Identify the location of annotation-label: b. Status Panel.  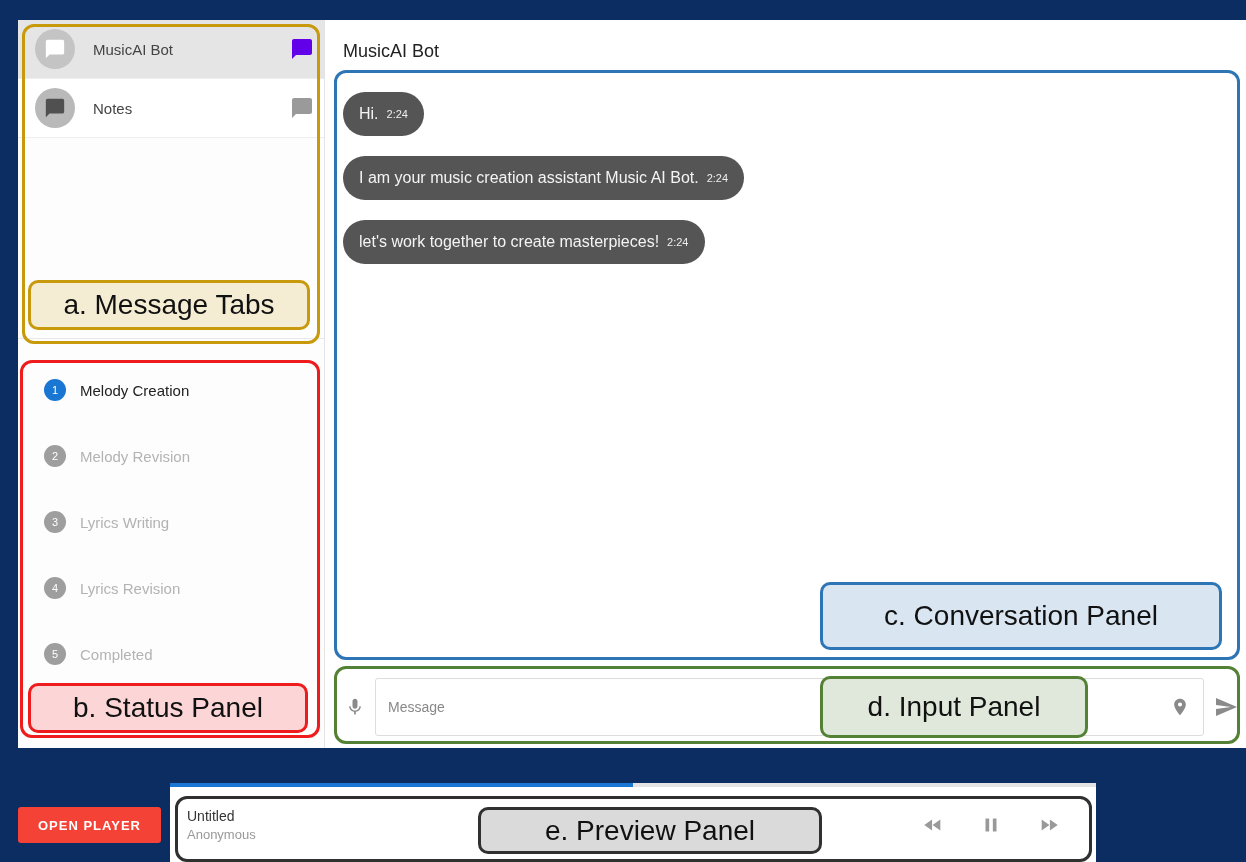
(168, 708).